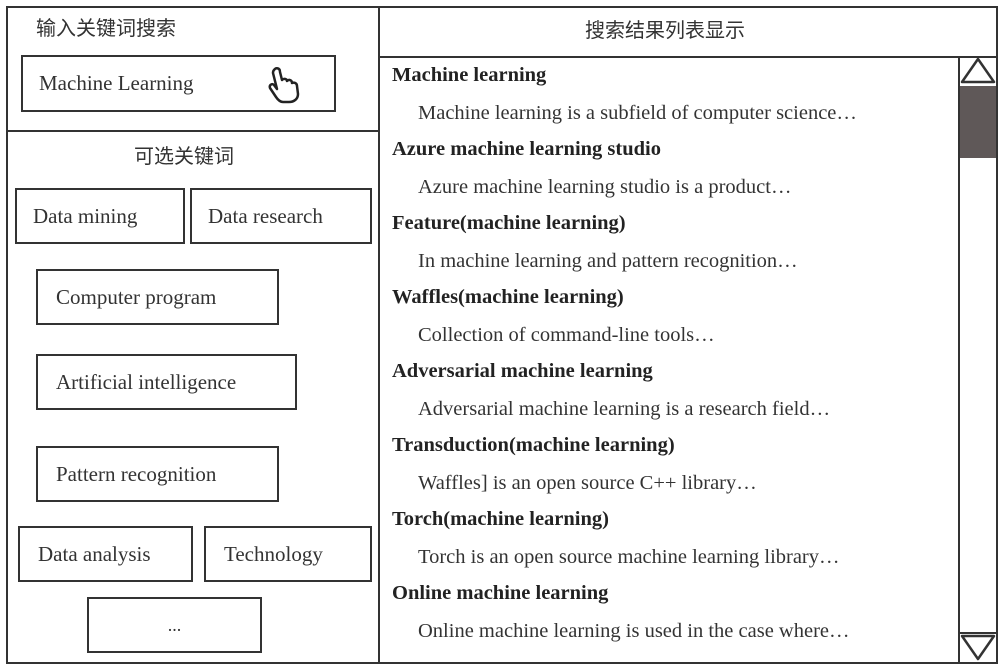  Describe the element at coordinates (672, 376) in the screenshot. I see `result-title: Adversarial machine learning` at that location.